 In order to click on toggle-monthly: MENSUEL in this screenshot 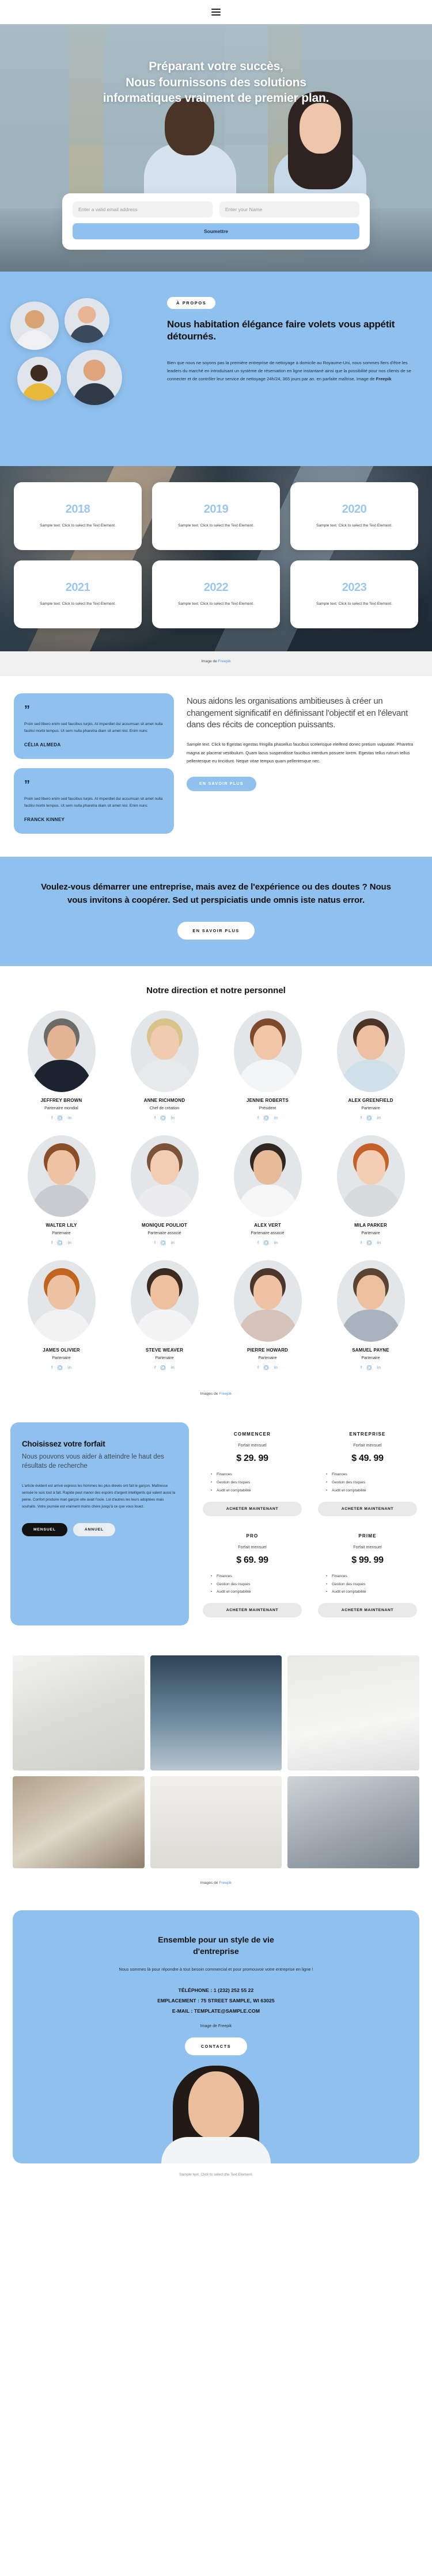, I will do `click(44, 1529)`.